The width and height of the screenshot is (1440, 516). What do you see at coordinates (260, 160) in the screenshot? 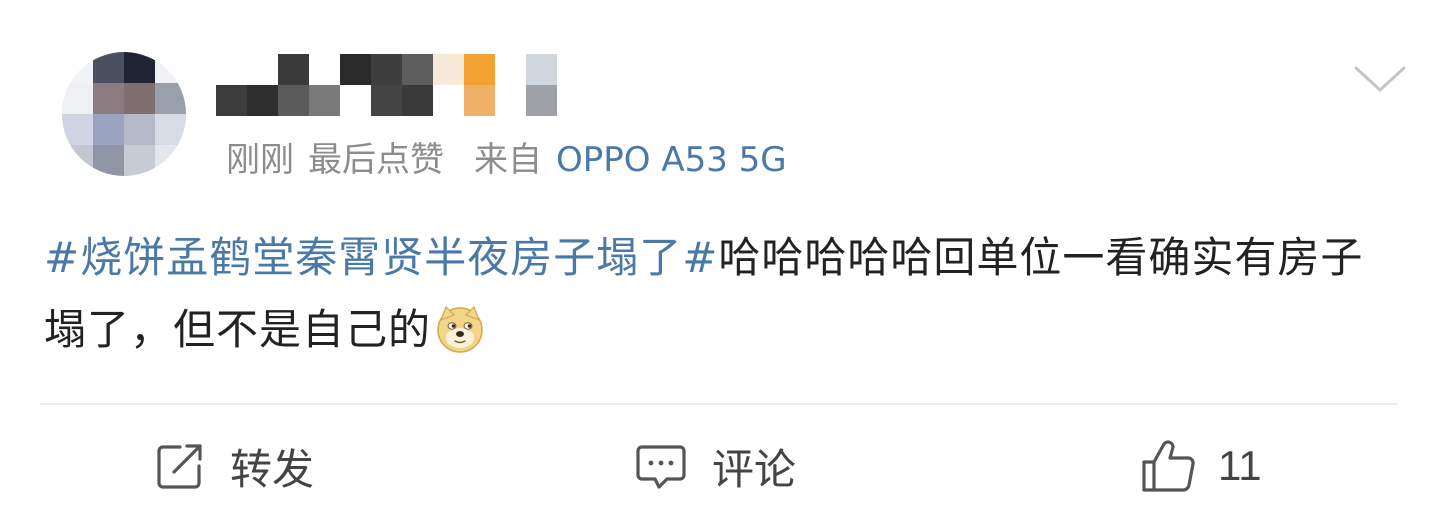
I see `post-time: 刚刚` at bounding box center [260, 160].